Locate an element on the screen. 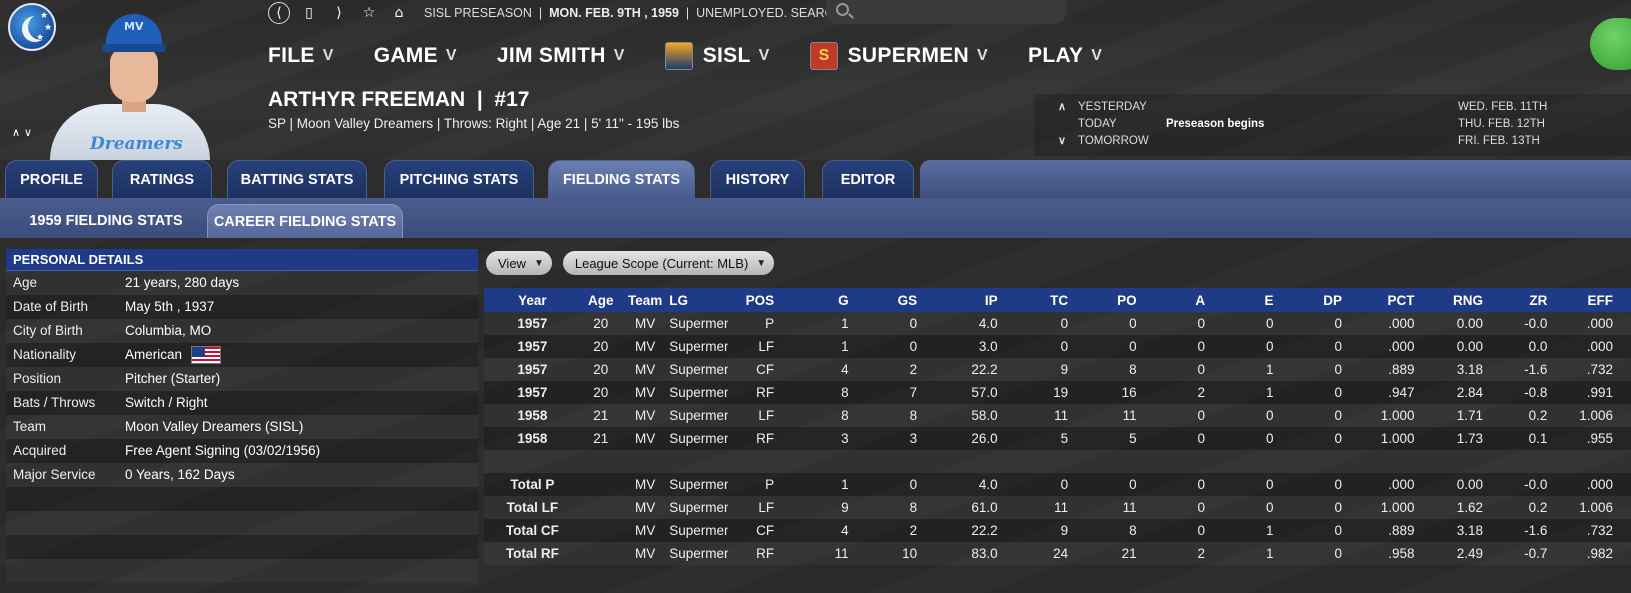 This screenshot has height=593, width=1631. table-cell: 2.84 is located at coordinates (1469, 392).